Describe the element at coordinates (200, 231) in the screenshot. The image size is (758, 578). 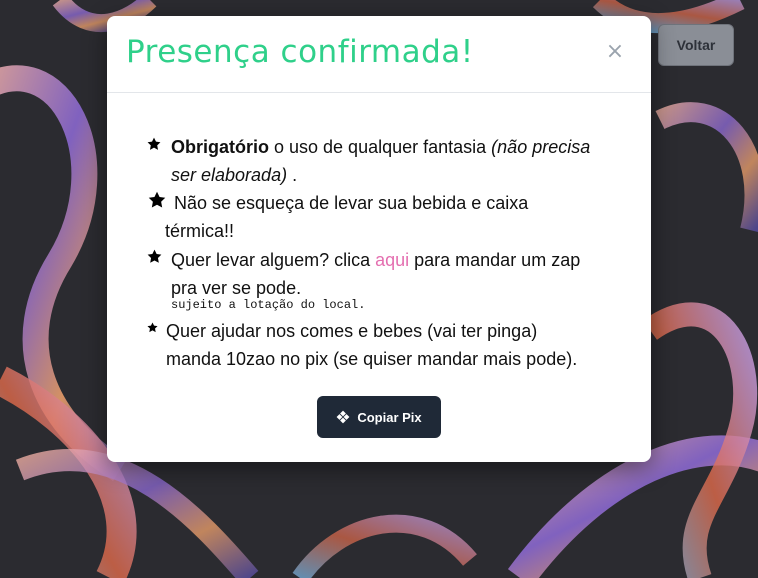
I see `item-line: térmica!!` at that location.